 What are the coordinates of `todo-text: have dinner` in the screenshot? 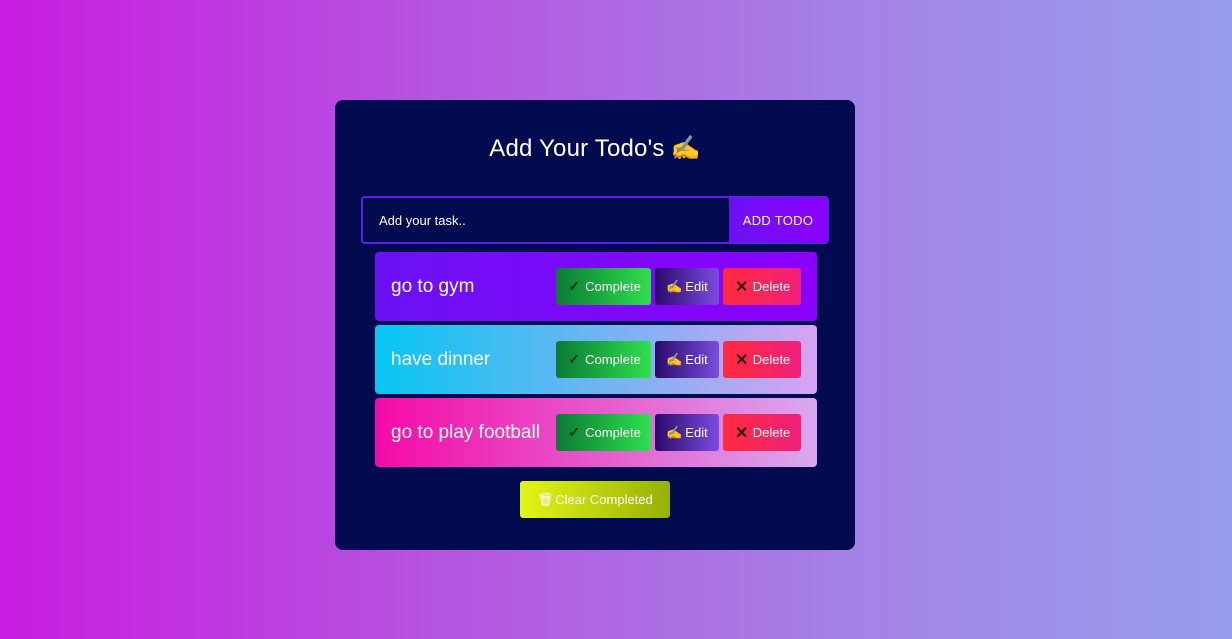 It's located at (441, 359).